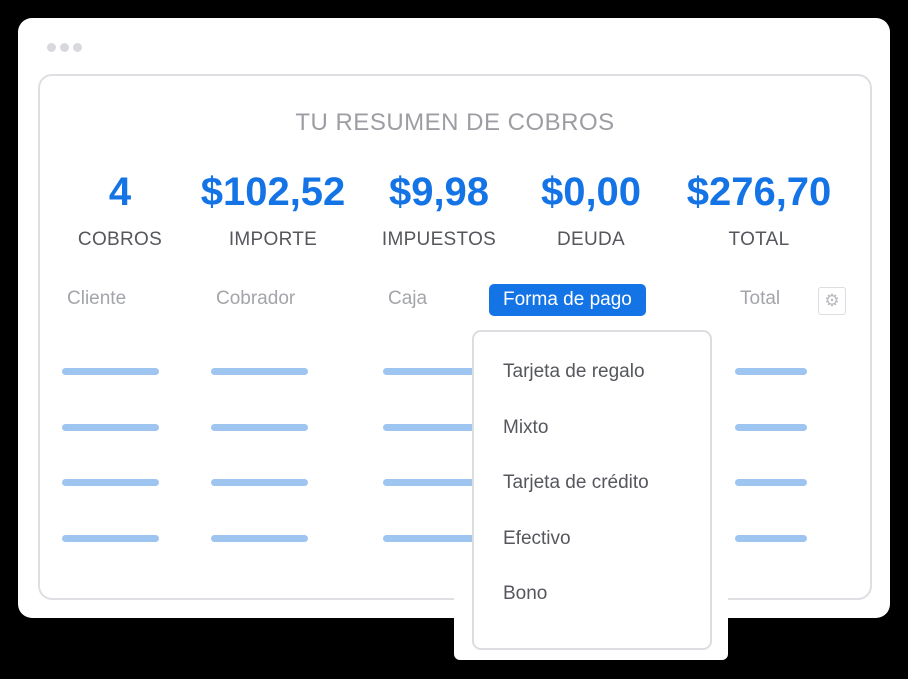 The image size is (908, 679). What do you see at coordinates (255, 299) in the screenshot?
I see `column-header-cobrador: Cobrador` at bounding box center [255, 299].